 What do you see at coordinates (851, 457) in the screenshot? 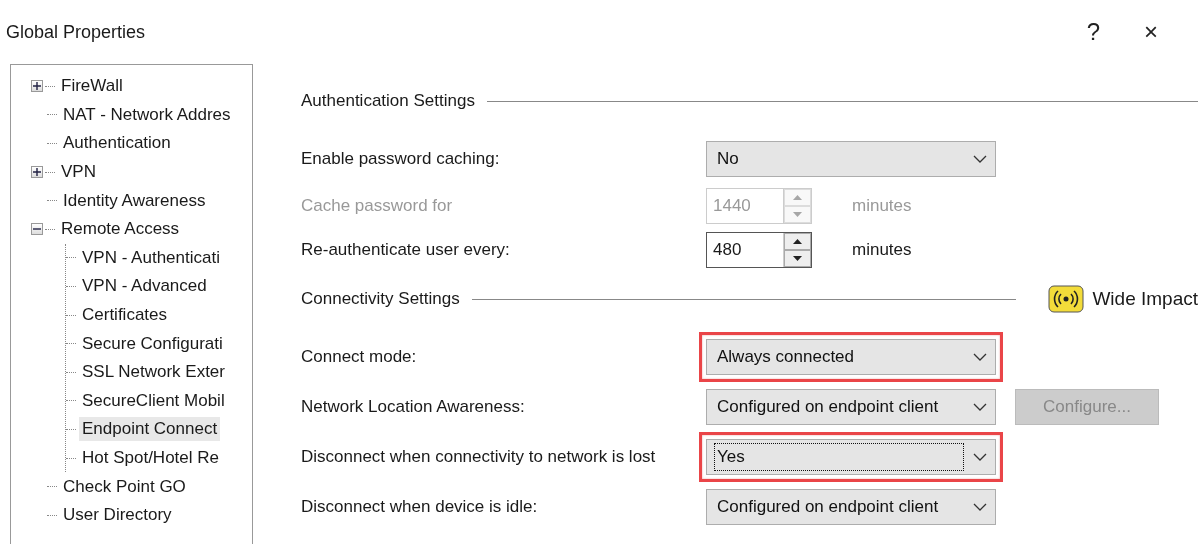
I see `dropdown: Yes` at bounding box center [851, 457].